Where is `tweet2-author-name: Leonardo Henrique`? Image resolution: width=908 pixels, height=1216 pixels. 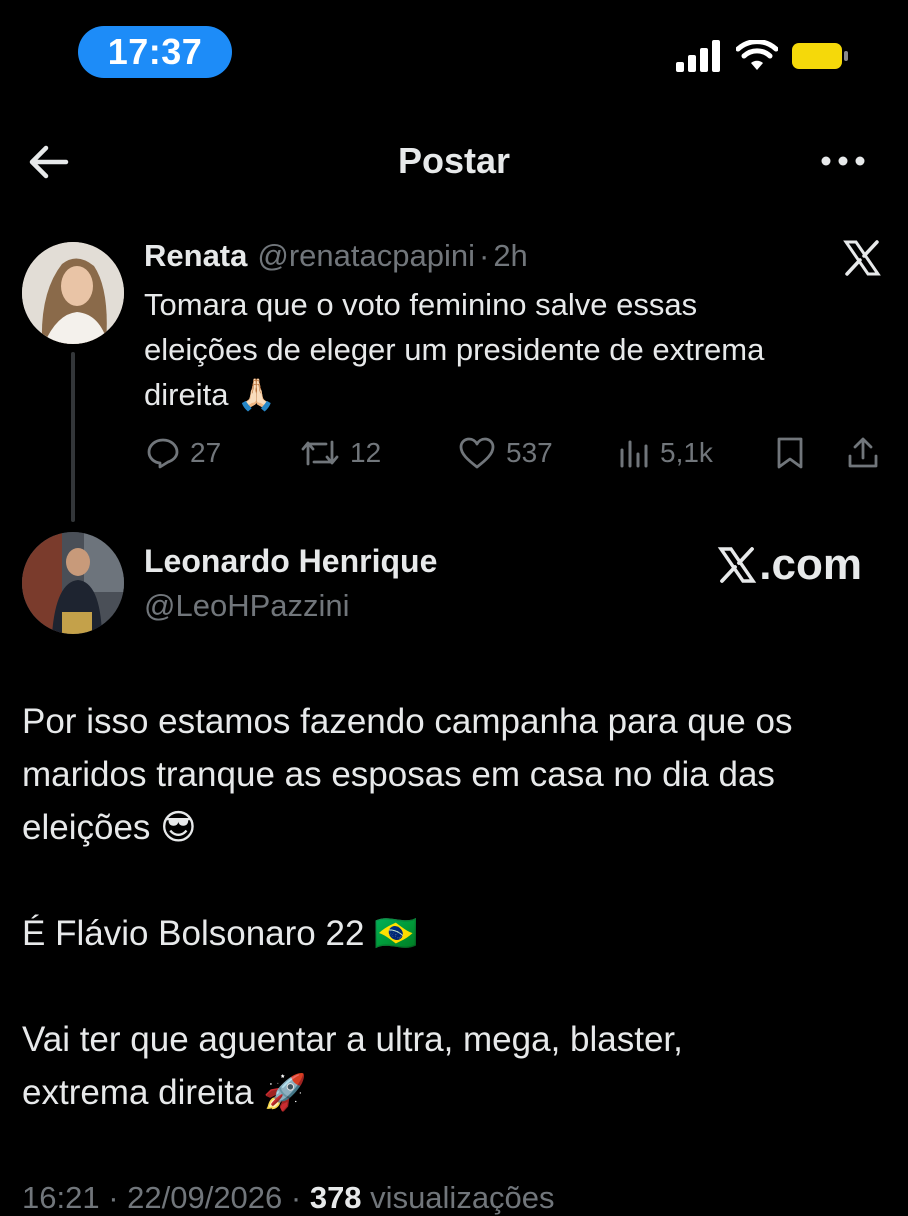 tweet2-author-name: Leonardo Henrique is located at coordinates (290, 561).